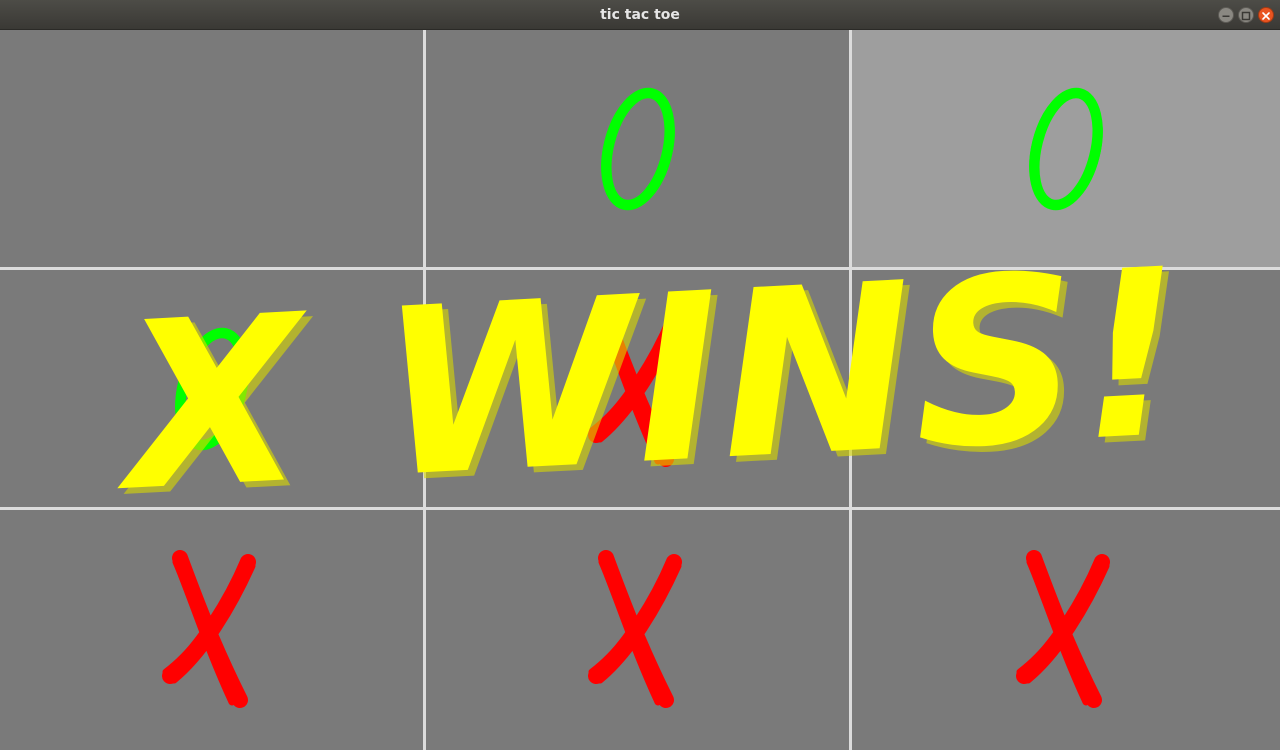 The width and height of the screenshot is (1280, 750). I want to click on board-cell-bottom-left, so click(211, 630).